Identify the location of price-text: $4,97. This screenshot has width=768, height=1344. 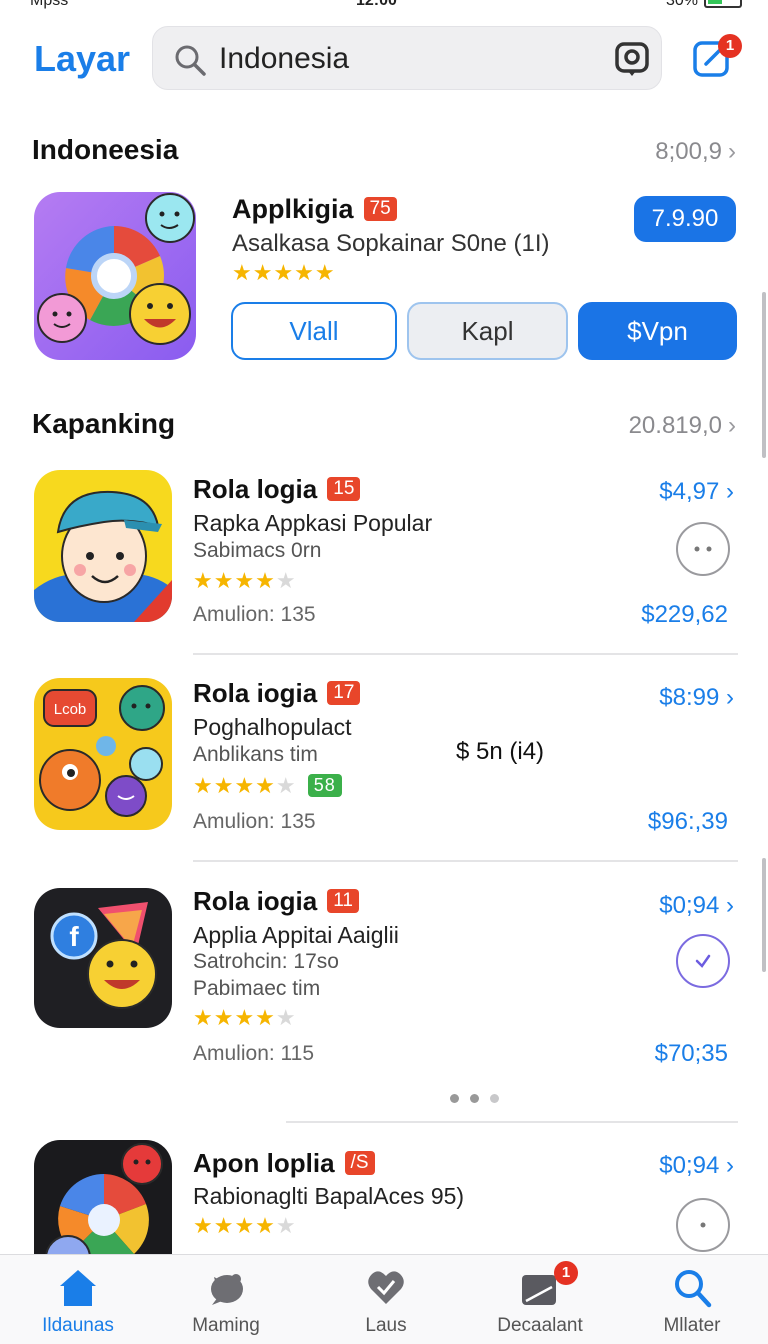
(689, 491).